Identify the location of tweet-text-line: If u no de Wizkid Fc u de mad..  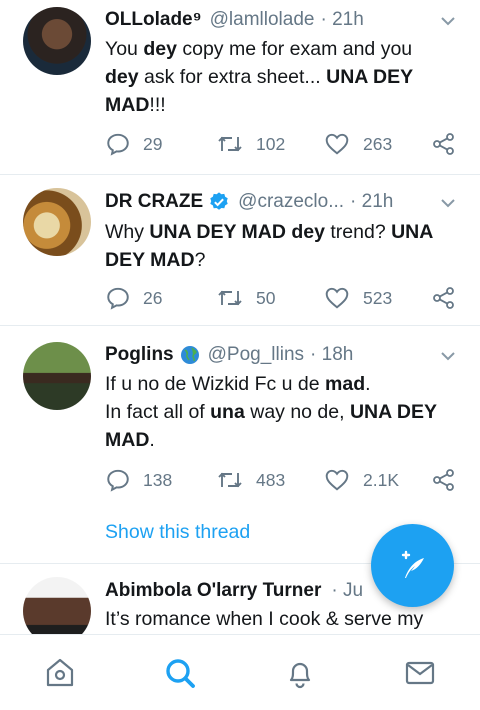
(282, 384).